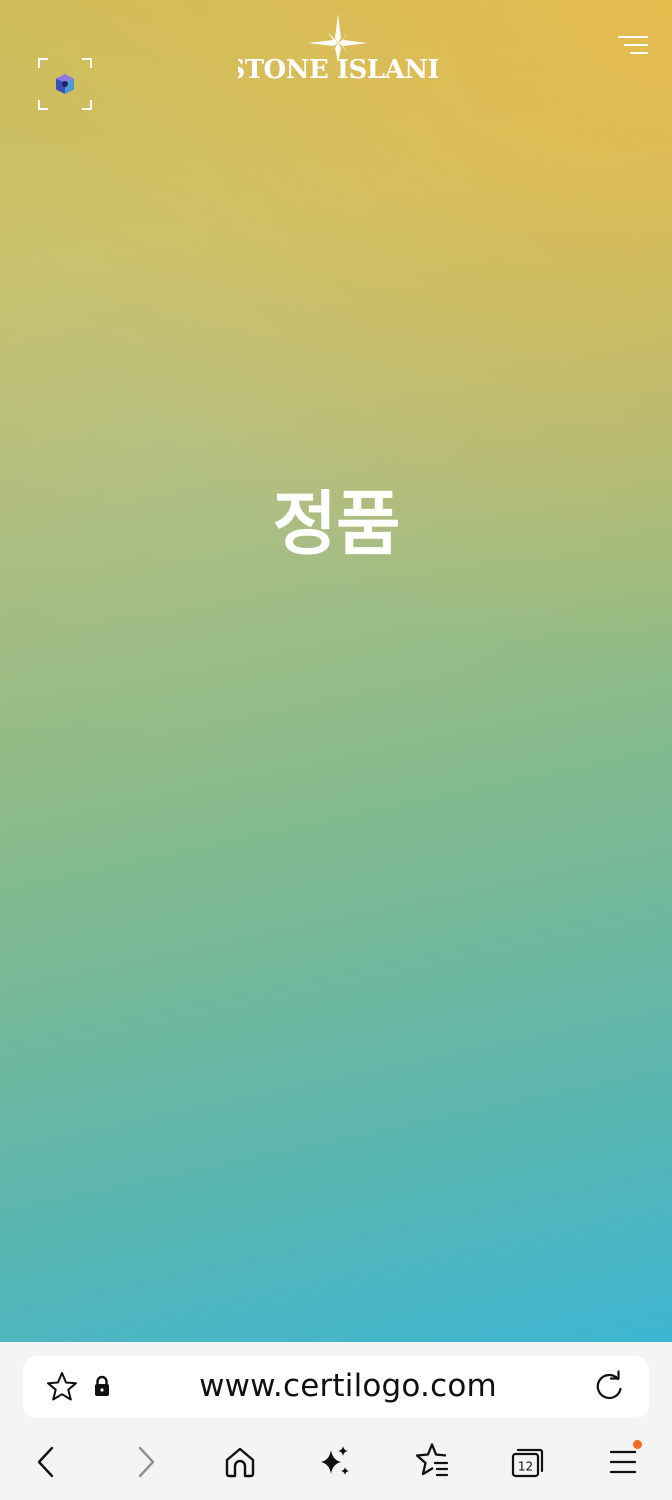  I want to click on notification-dot, so click(637, 1444).